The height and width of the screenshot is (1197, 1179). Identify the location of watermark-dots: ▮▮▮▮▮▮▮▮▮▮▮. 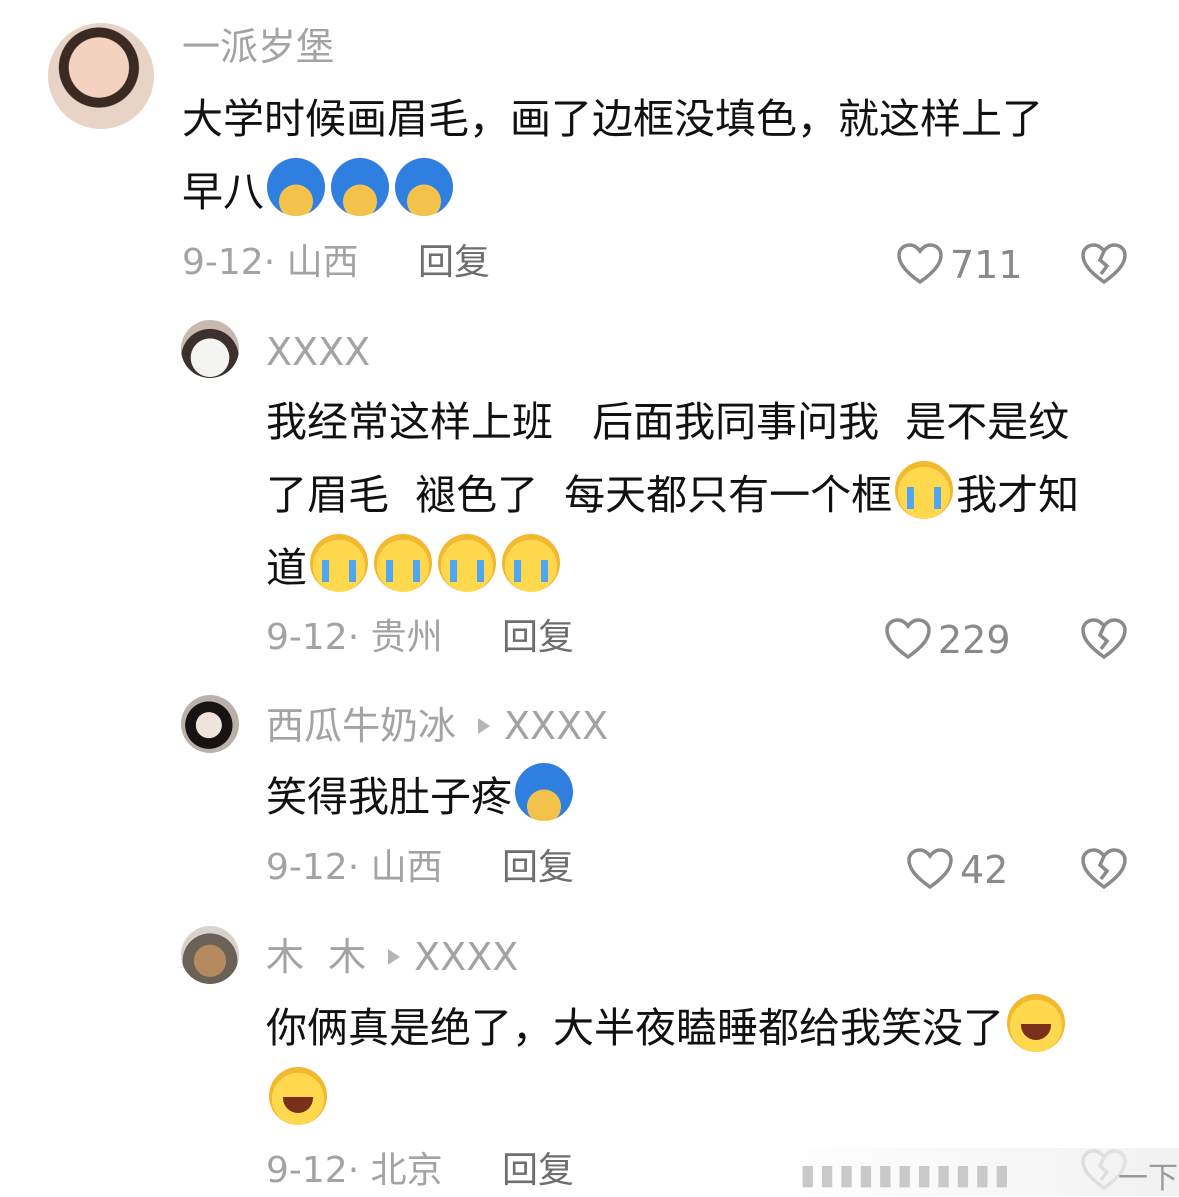
(907, 1174).